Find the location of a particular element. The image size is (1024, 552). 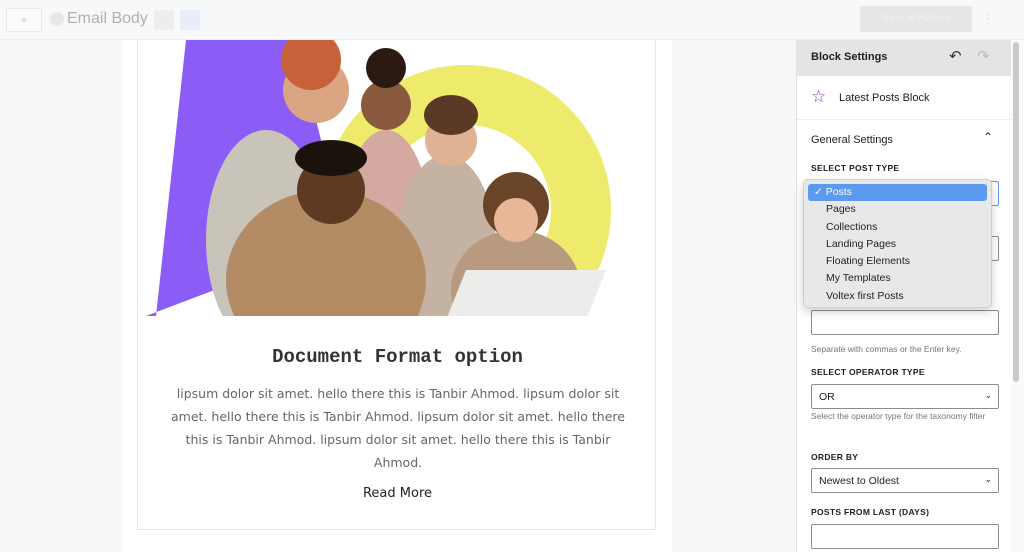

post-type-option: Floating Elements is located at coordinates (897, 261).